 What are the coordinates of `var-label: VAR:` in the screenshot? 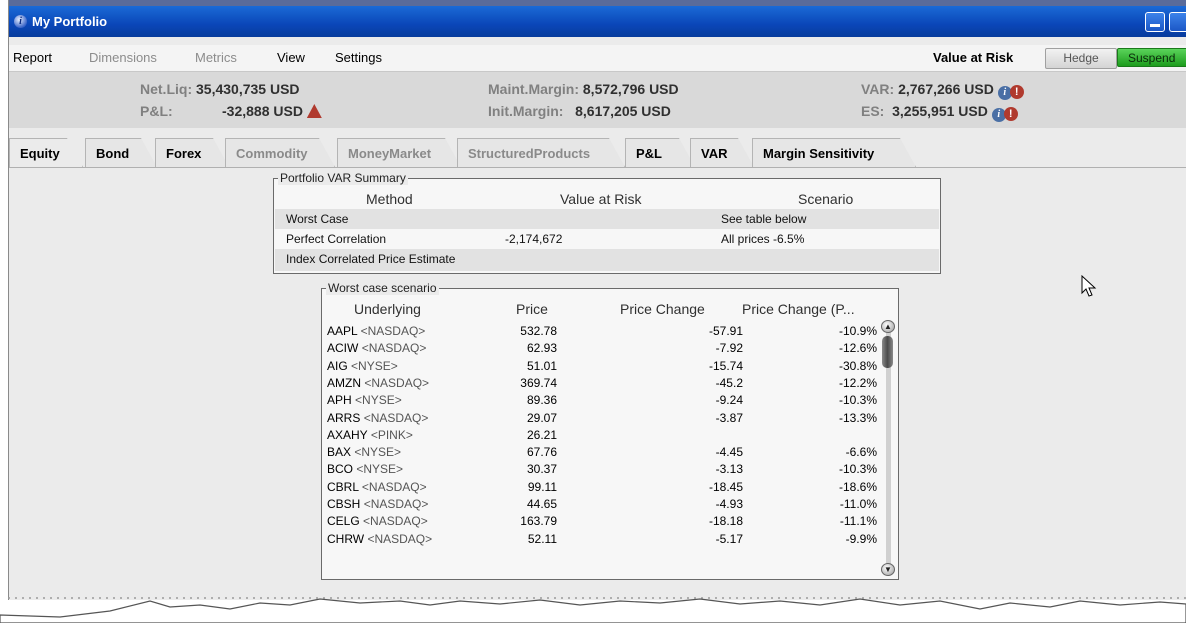 It's located at (878, 89).